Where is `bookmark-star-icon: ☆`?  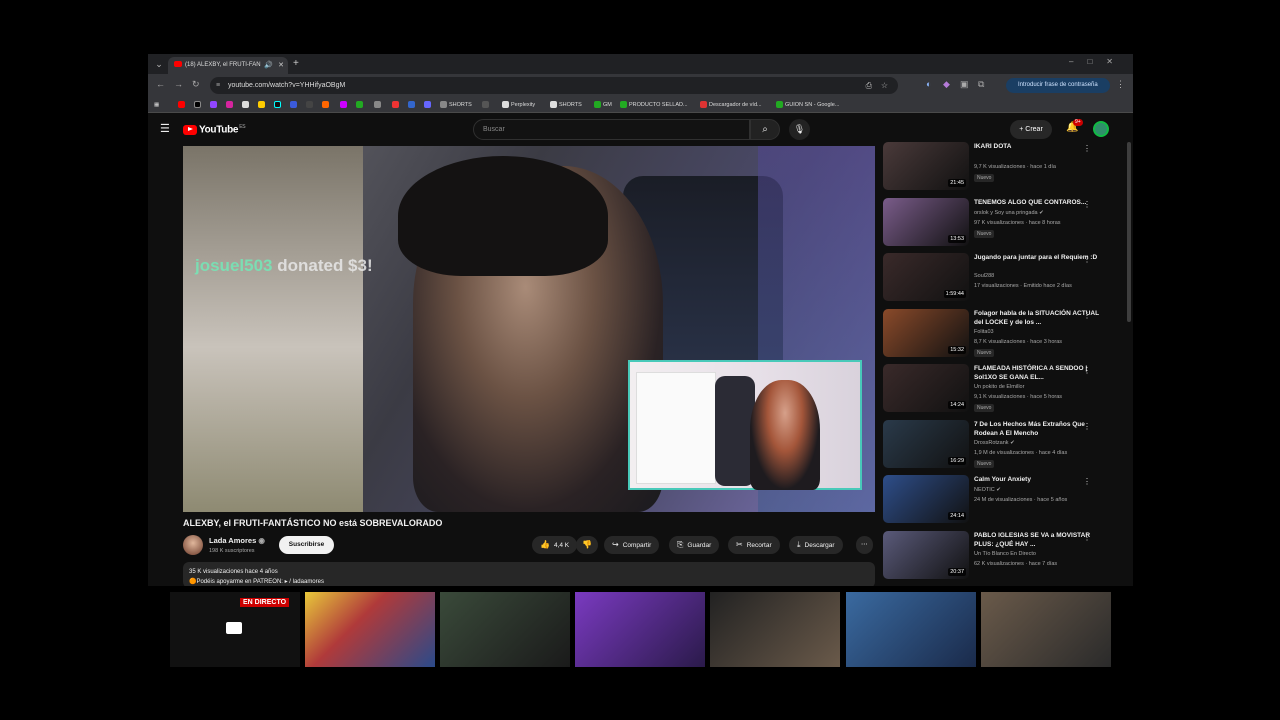
bookmark-star-icon: ☆ is located at coordinates (884, 85).